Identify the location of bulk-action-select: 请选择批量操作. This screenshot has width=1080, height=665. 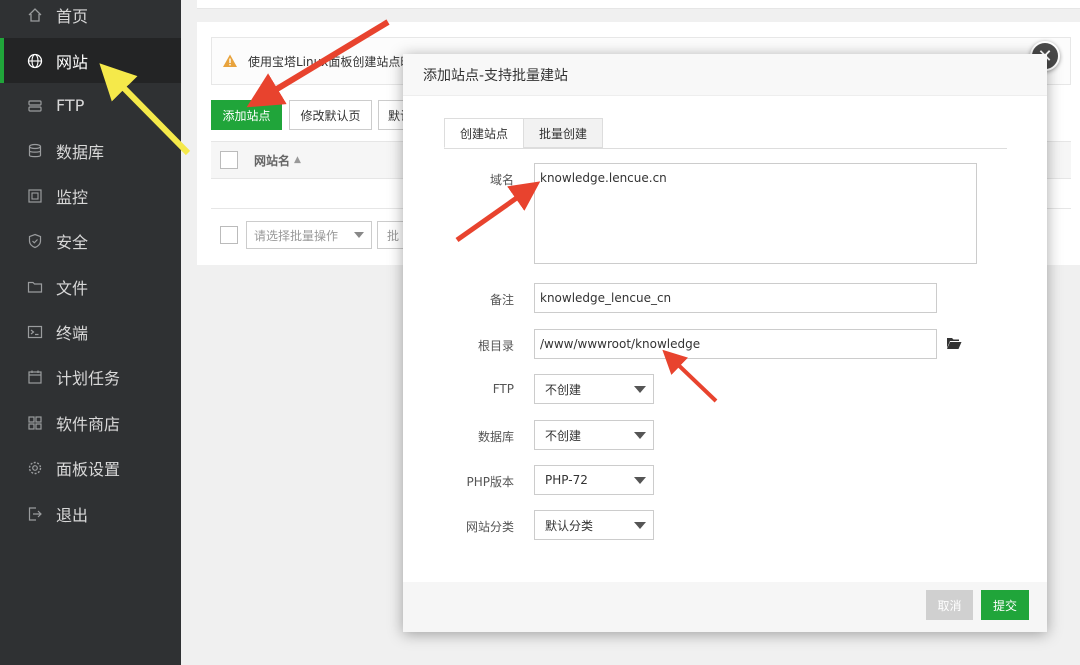
(309, 235).